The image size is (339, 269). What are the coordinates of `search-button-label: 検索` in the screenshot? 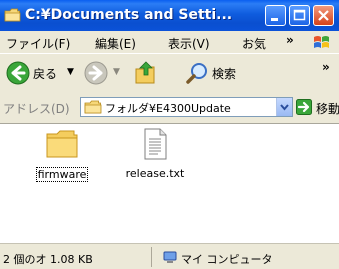 It's located at (224, 73).